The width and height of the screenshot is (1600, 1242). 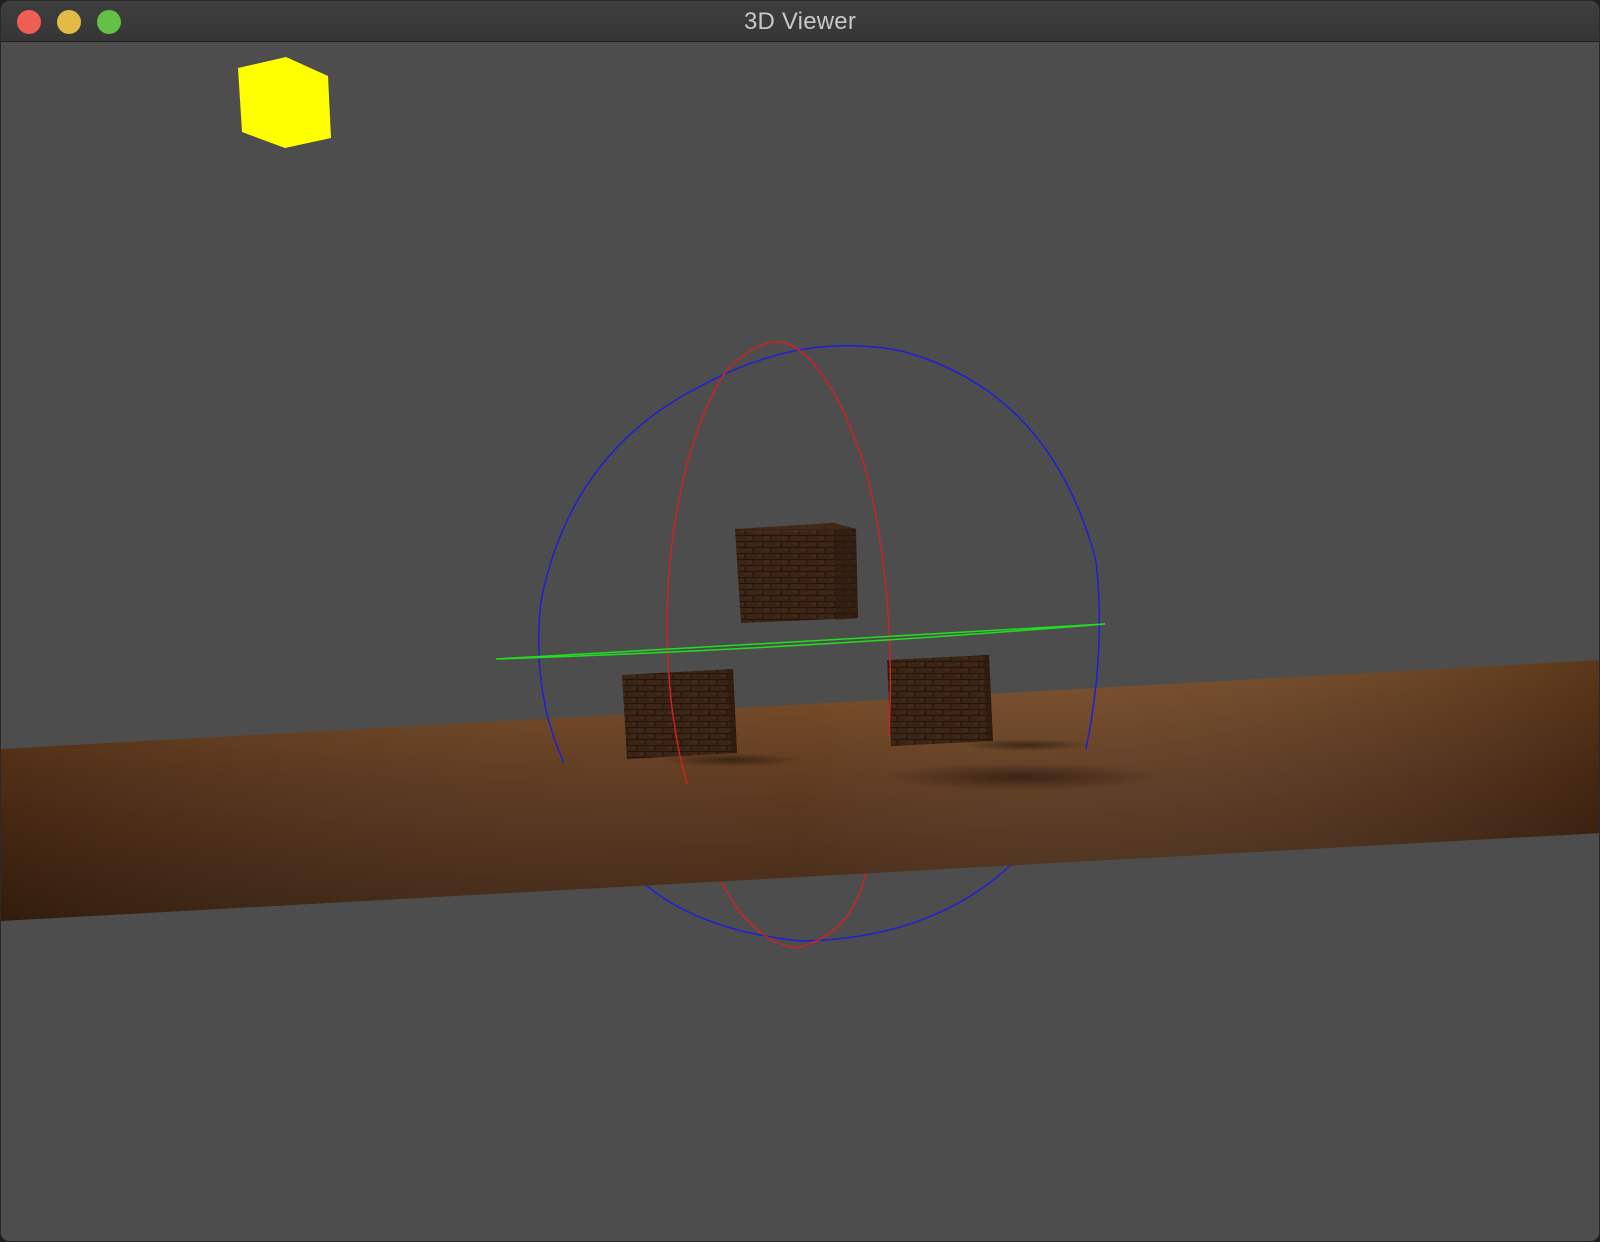 I want to click on light-source-cube, so click(x=284, y=102).